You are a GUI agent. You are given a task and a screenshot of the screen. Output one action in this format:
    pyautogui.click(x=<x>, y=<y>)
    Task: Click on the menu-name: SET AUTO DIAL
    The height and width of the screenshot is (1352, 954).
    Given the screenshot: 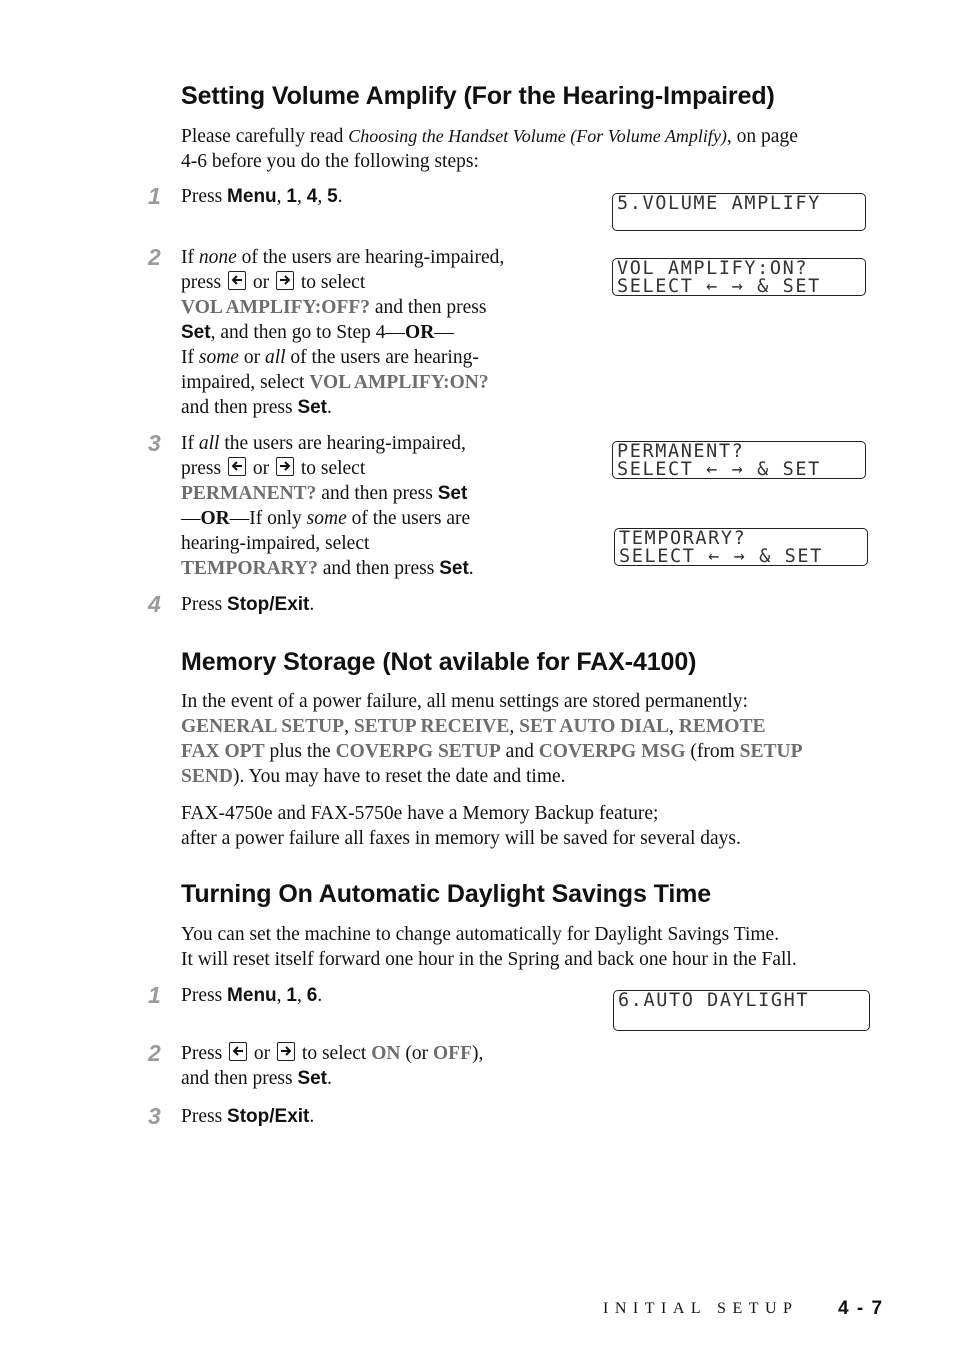 What is the action you would take?
    pyautogui.click(x=594, y=726)
    